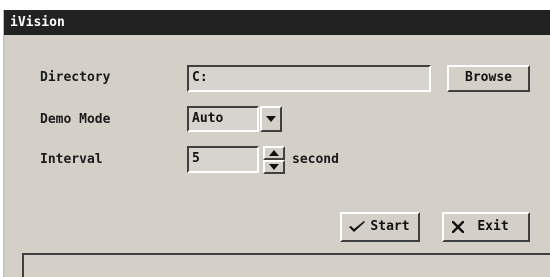 Image resolution: width=550 pixels, height=277 pixels. I want to click on checkmark-icon, so click(357, 226).